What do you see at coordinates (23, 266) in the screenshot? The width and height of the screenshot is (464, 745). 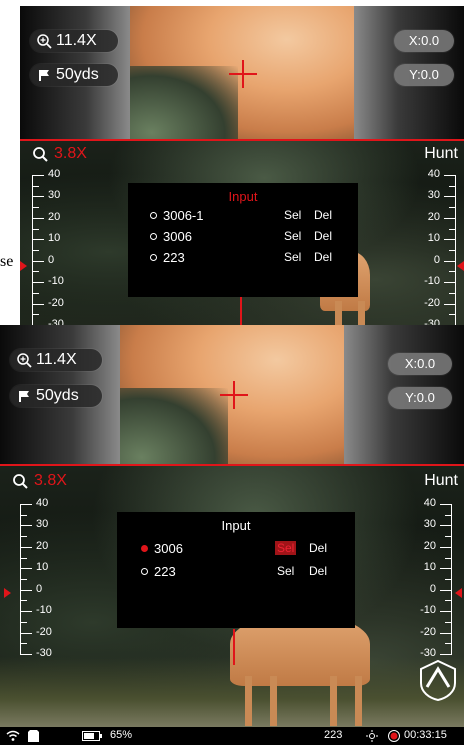 I see `left-zero-marker-icon` at bounding box center [23, 266].